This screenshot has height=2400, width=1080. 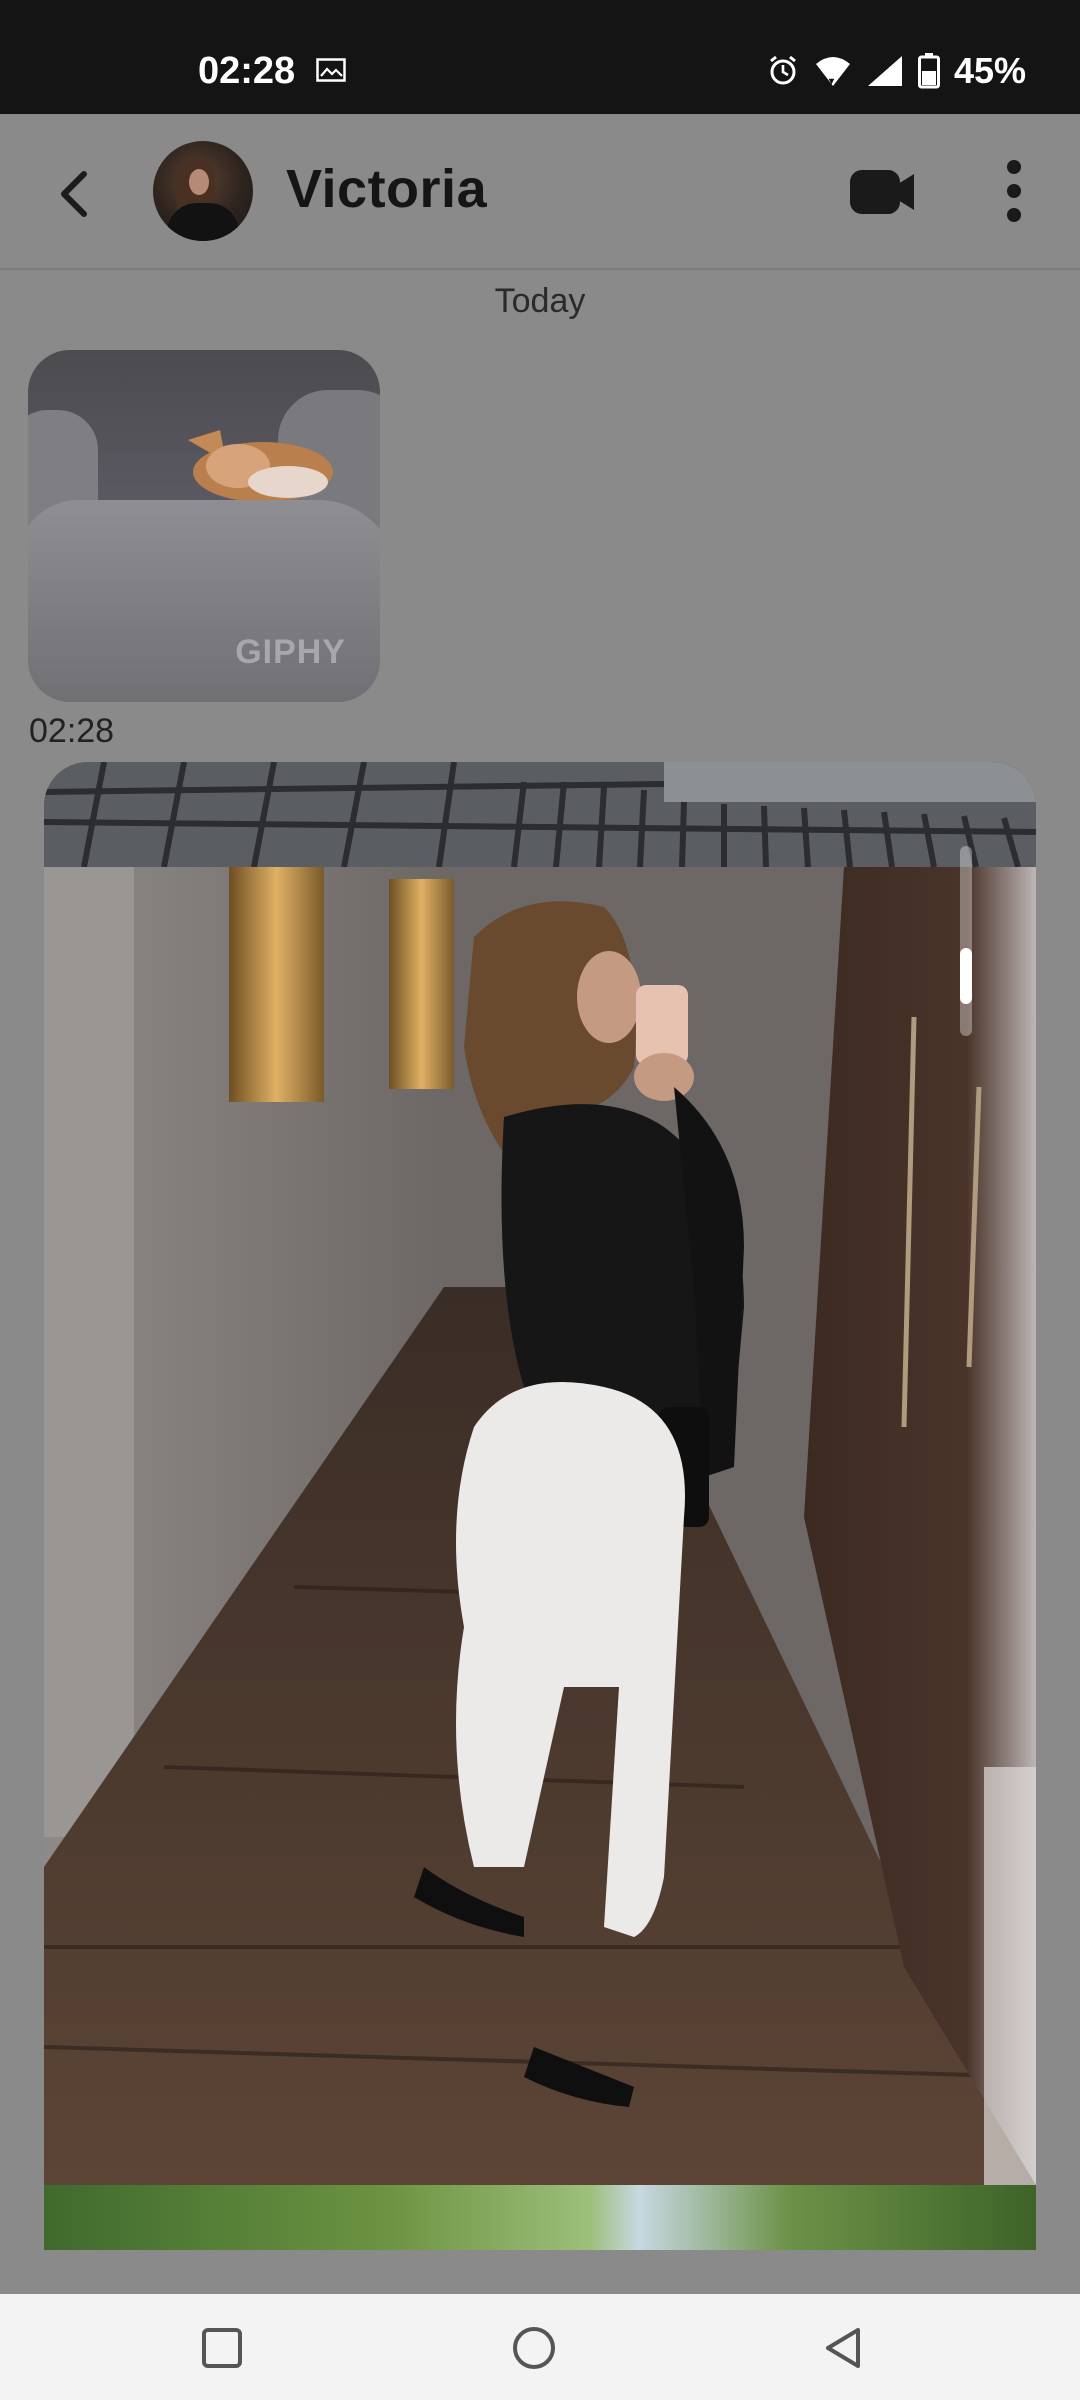 What do you see at coordinates (966, 976) in the screenshot?
I see `image-scroll-thumb` at bounding box center [966, 976].